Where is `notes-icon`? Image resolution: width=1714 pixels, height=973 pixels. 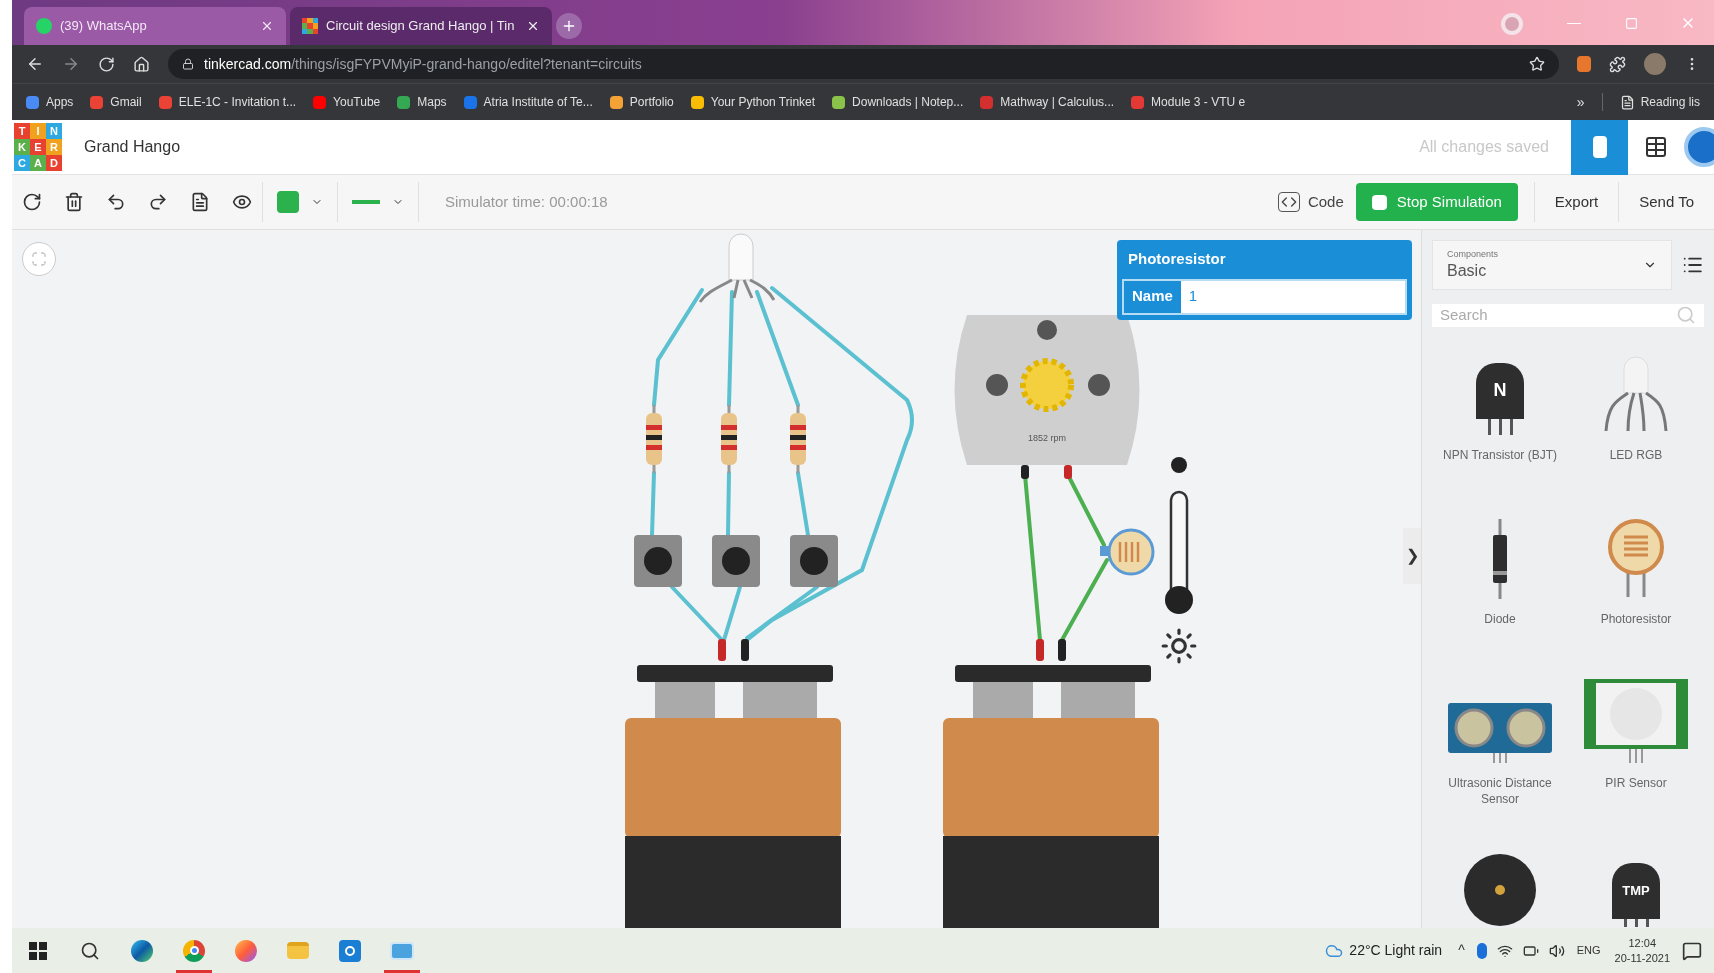
notes-icon is located at coordinates (200, 202).